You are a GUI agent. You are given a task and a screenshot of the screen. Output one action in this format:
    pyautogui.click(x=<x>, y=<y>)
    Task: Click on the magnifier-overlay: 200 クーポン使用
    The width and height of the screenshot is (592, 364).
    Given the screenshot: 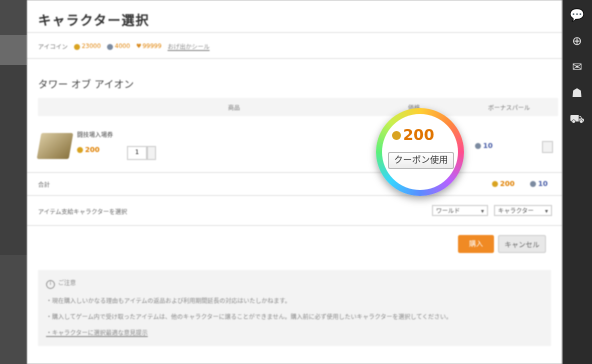 What is the action you would take?
    pyautogui.click(x=420, y=152)
    